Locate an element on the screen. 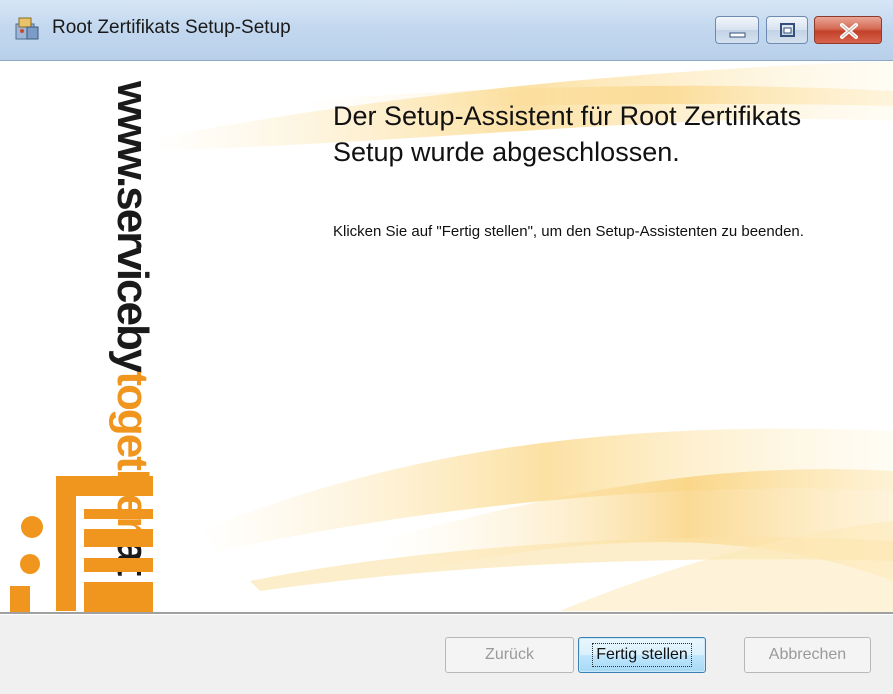 Image resolution: width=893 pixels, height=694 pixels. window-title: Root Zertifikats Setup-Setup is located at coordinates (171, 27).